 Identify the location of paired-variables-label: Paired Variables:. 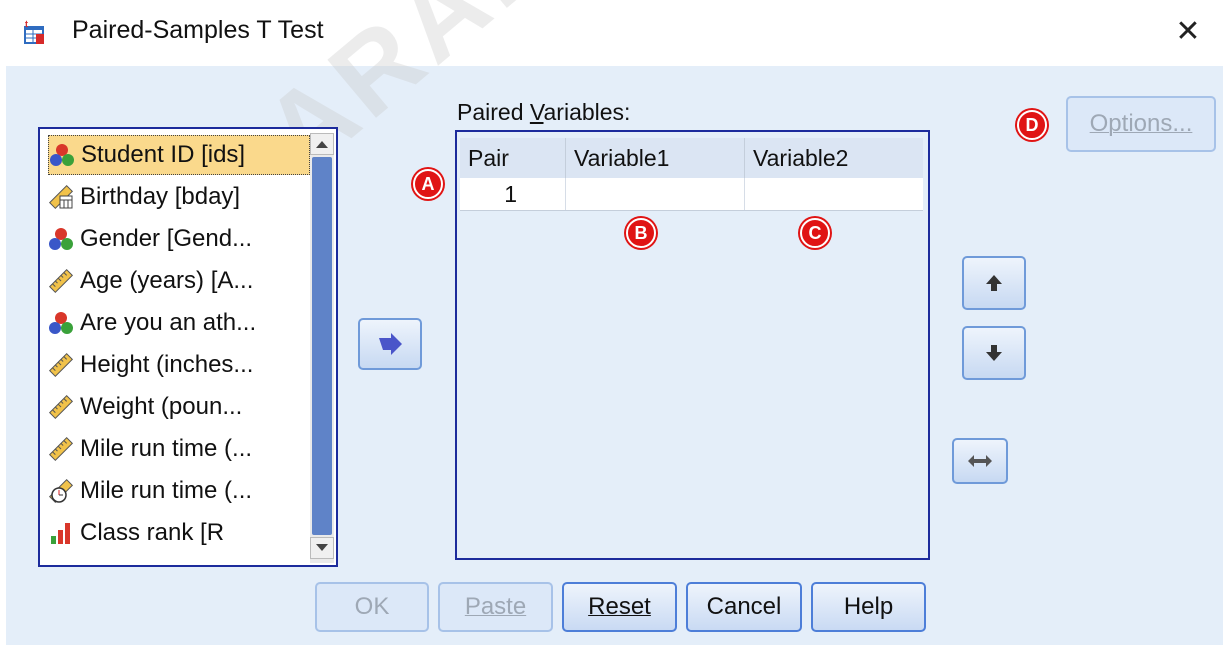
(544, 112).